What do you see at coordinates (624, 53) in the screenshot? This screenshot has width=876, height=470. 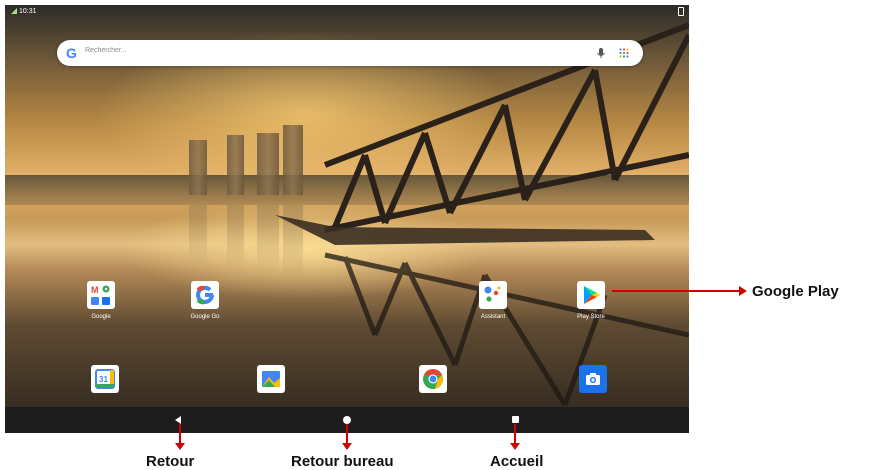 I see `apps-grid-icon` at bounding box center [624, 53].